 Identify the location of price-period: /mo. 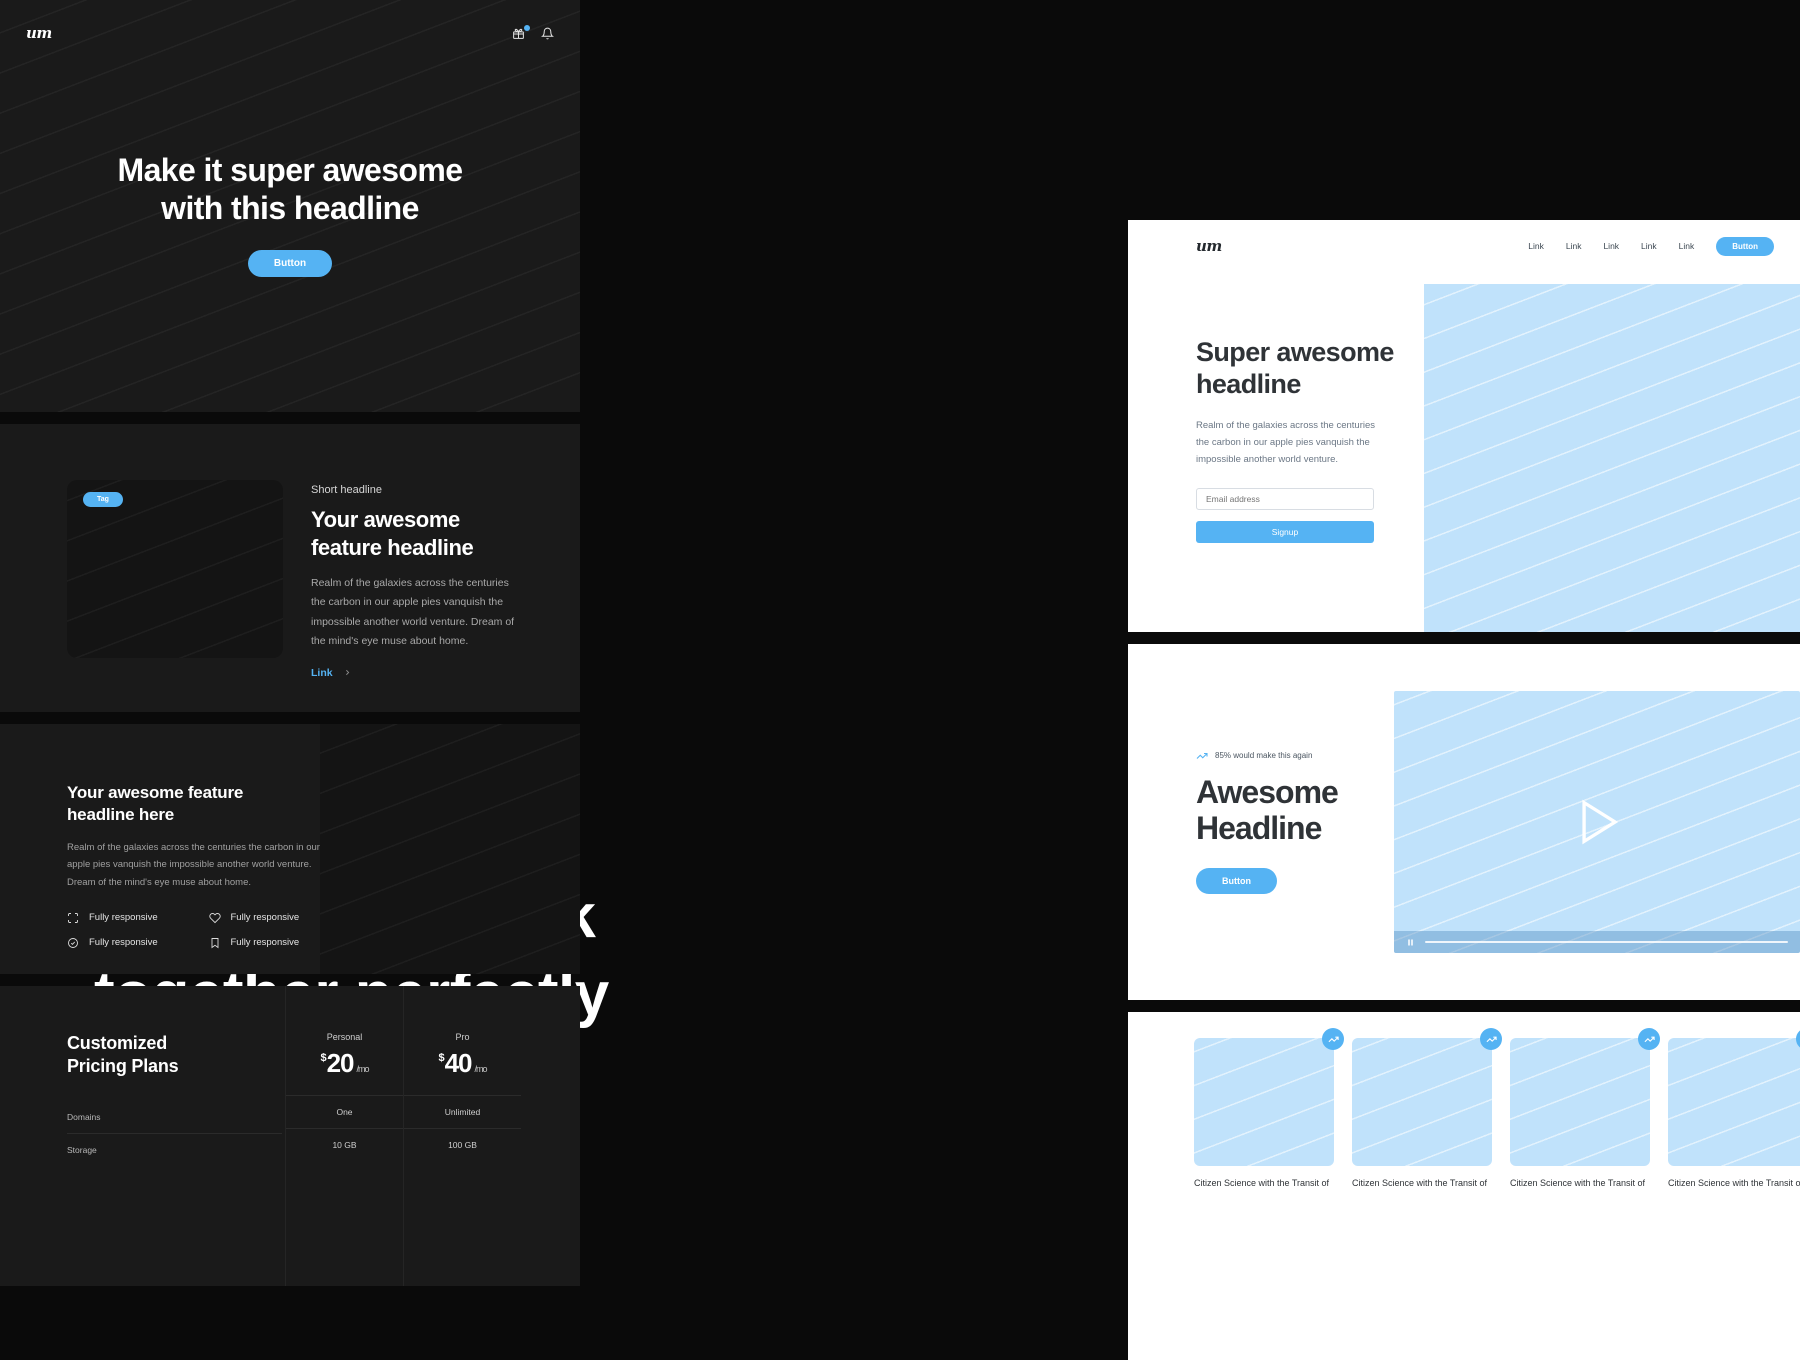
(481, 1069).